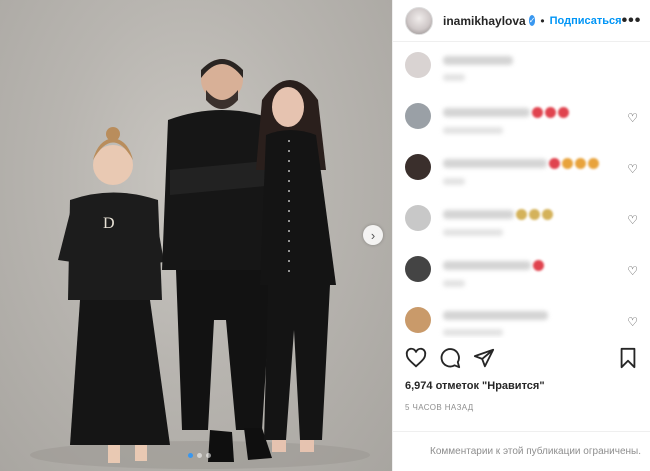  Describe the element at coordinates (419, 20) in the screenshot. I see `author-avatar` at that location.